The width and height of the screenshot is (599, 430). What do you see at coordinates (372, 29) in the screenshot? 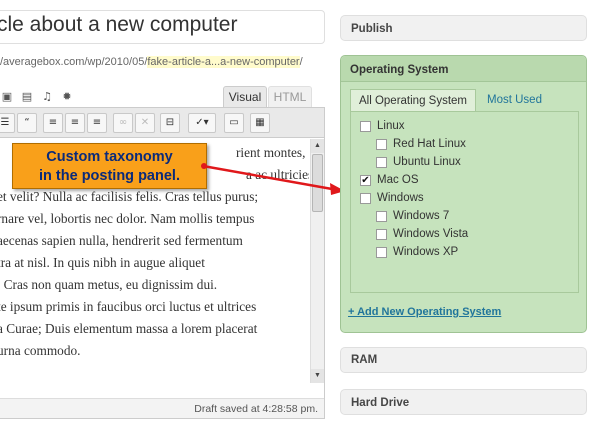
I see `publish-title: Publish` at bounding box center [372, 29].